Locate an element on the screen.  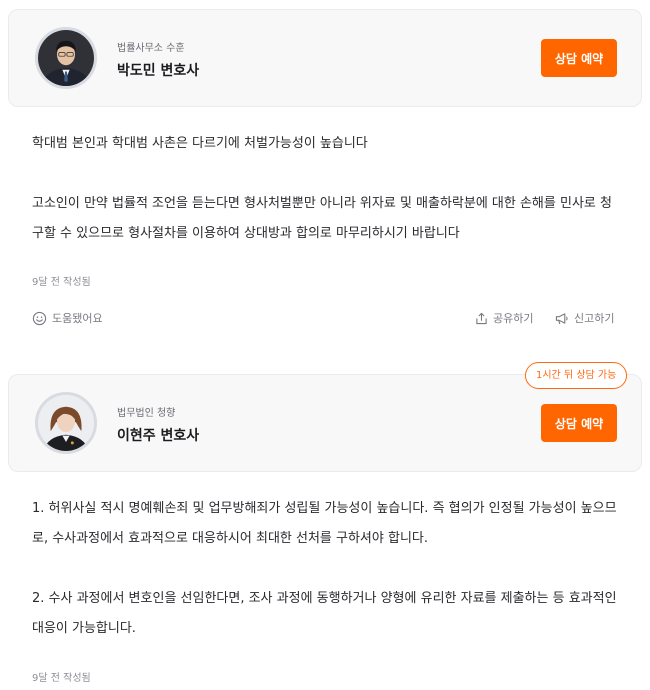
report-button: 신고하기 is located at coordinates (584, 318).